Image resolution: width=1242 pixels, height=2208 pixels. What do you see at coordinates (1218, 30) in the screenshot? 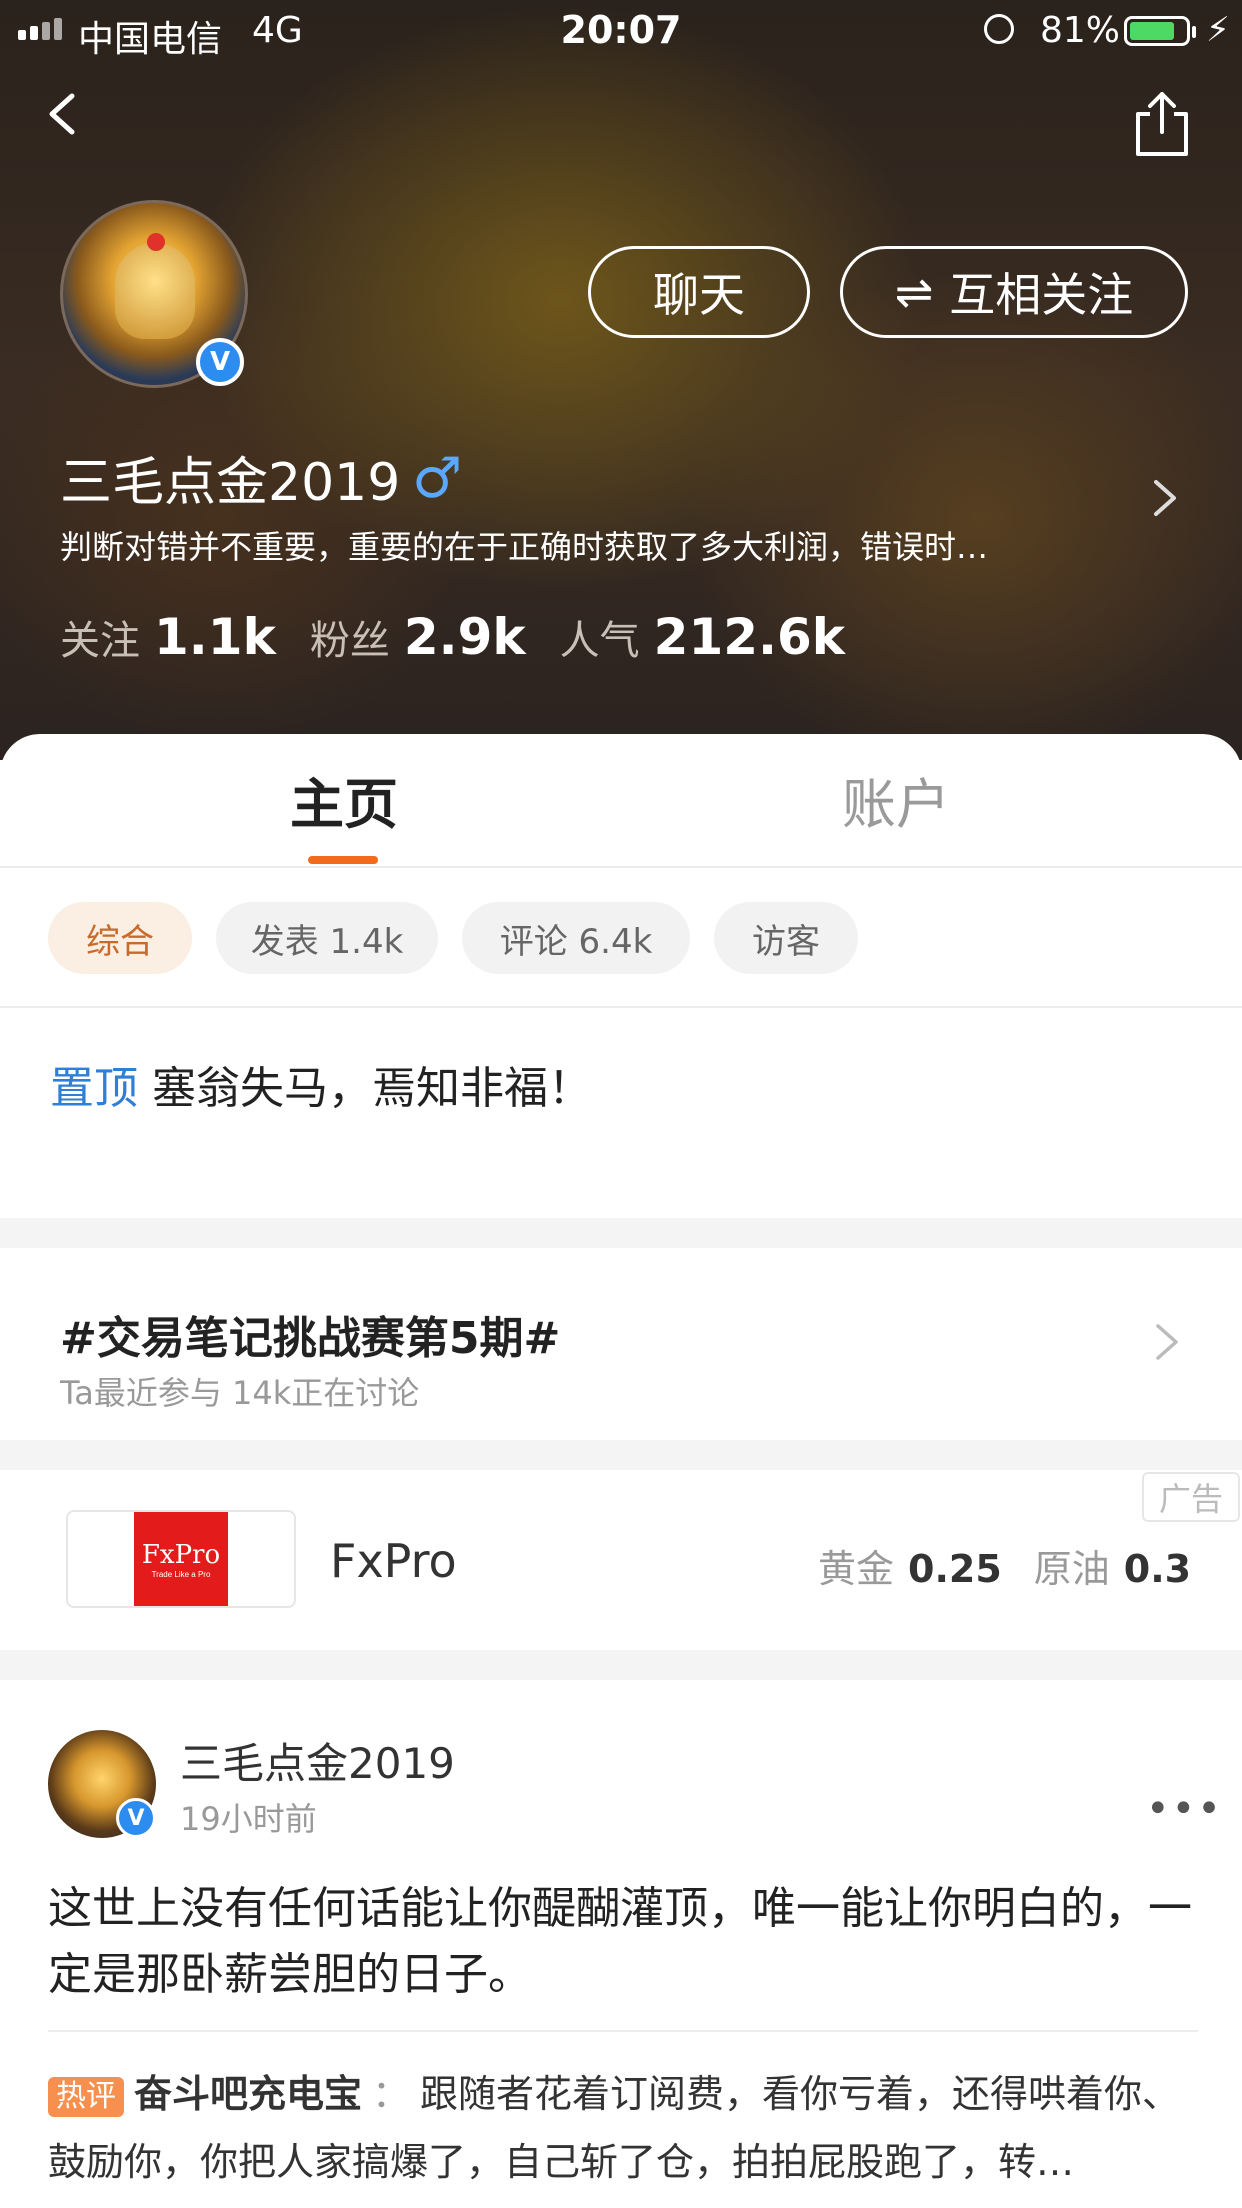
I see `charging-icon: ⚡` at bounding box center [1218, 30].